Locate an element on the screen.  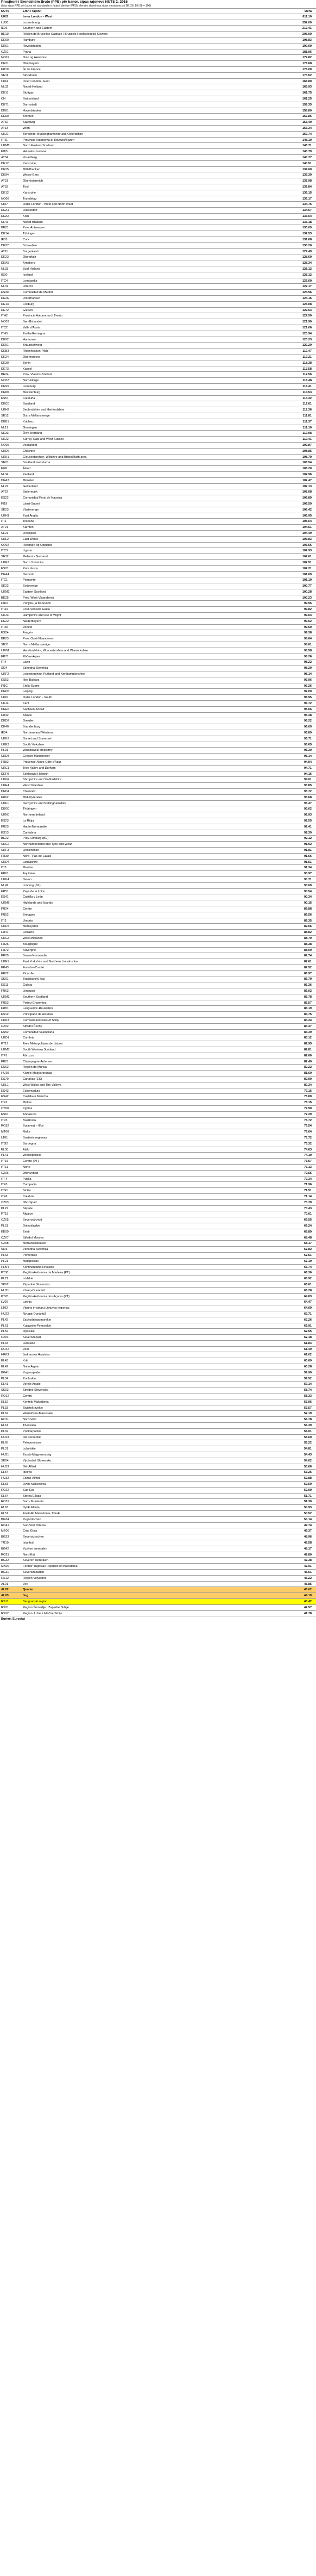
table-row: DE94 Weser-Ems 139.39 is located at coordinates (158, 175).